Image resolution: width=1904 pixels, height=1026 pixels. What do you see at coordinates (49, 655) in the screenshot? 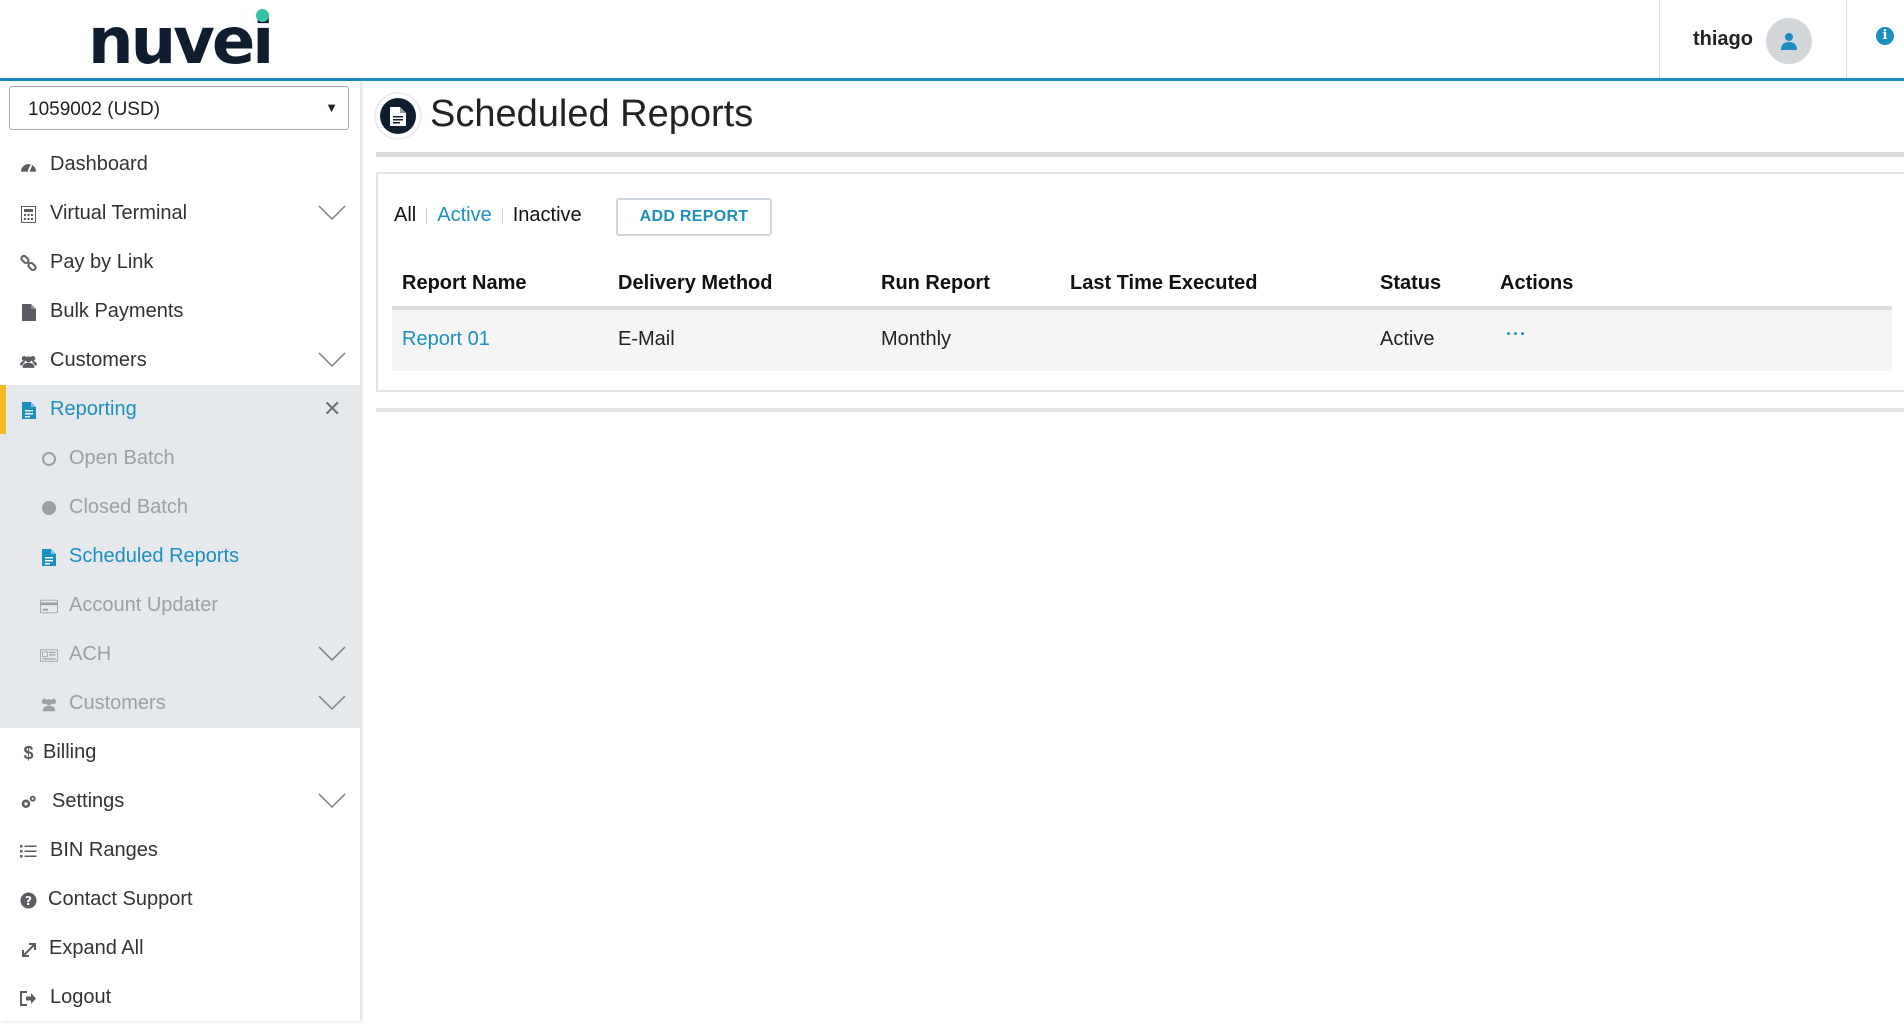
I see `ach-icon` at bounding box center [49, 655].